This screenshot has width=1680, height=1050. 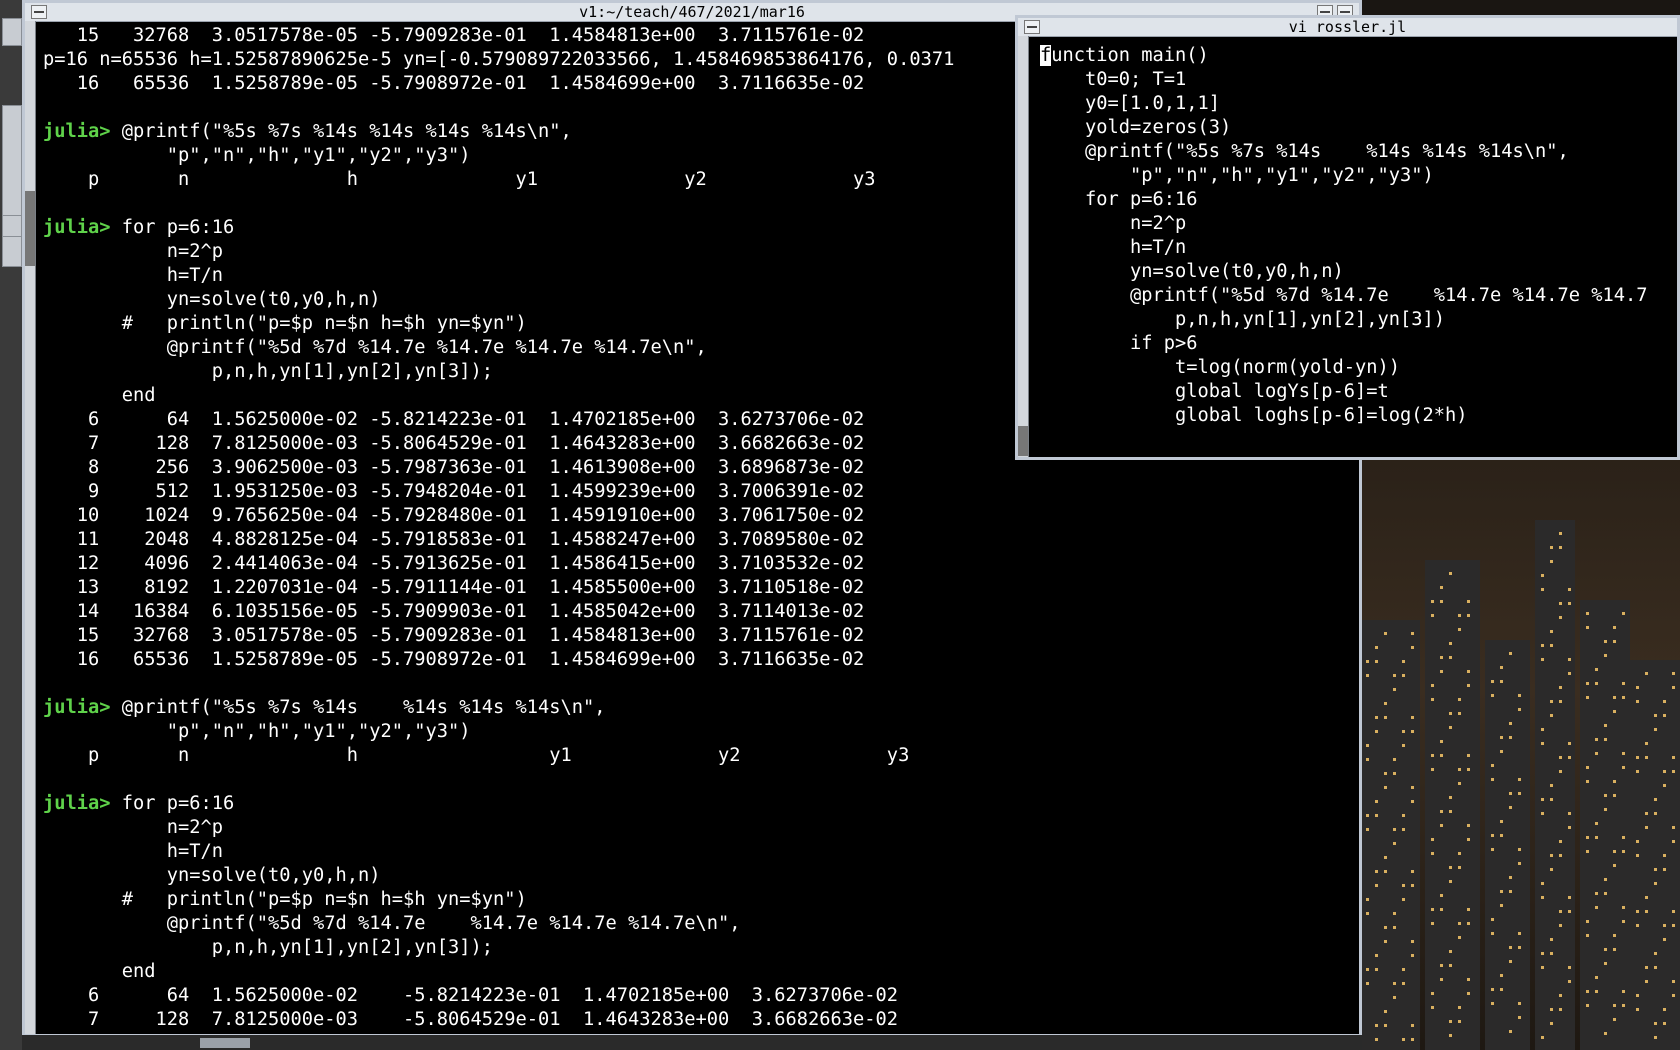 I want to click on editor-line: yn=solve(t0,y0,h,n), so click(x=1192, y=271).